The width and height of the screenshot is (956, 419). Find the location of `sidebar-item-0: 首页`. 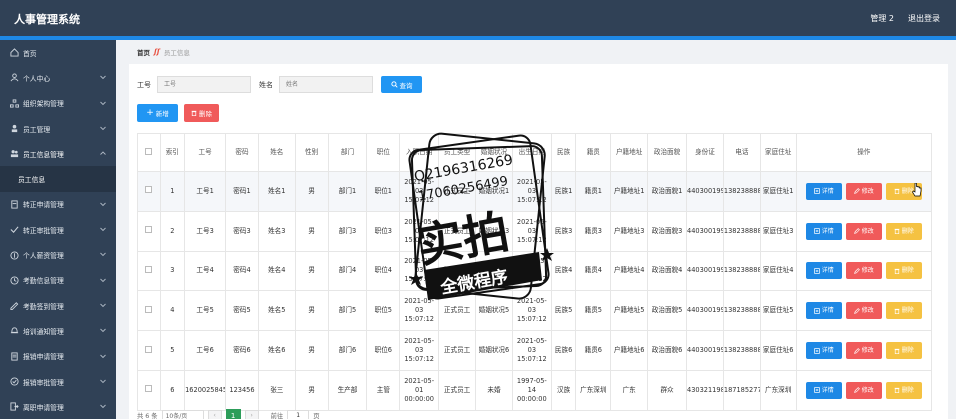

sidebar-item-0: 首页 is located at coordinates (58, 52).